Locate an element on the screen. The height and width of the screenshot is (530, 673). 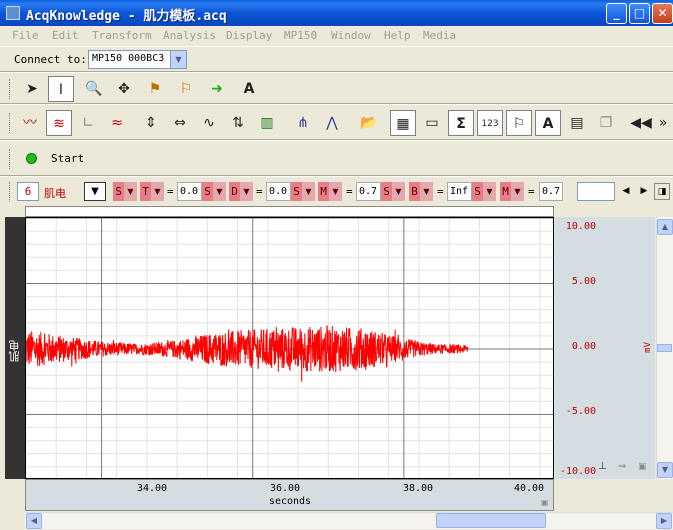
vertical-scroll-thumb is located at coordinates (664, 348).